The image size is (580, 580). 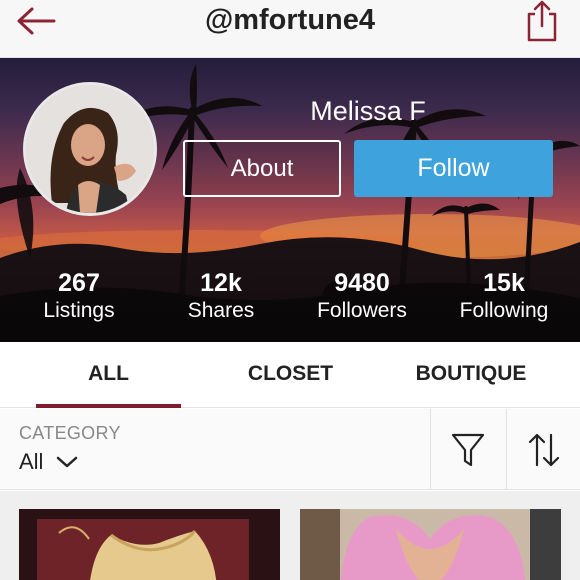 What do you see at coordinates (108, 406) in the screenshot?
I see `active-tab-indicator` at bounding box center [108, 406].